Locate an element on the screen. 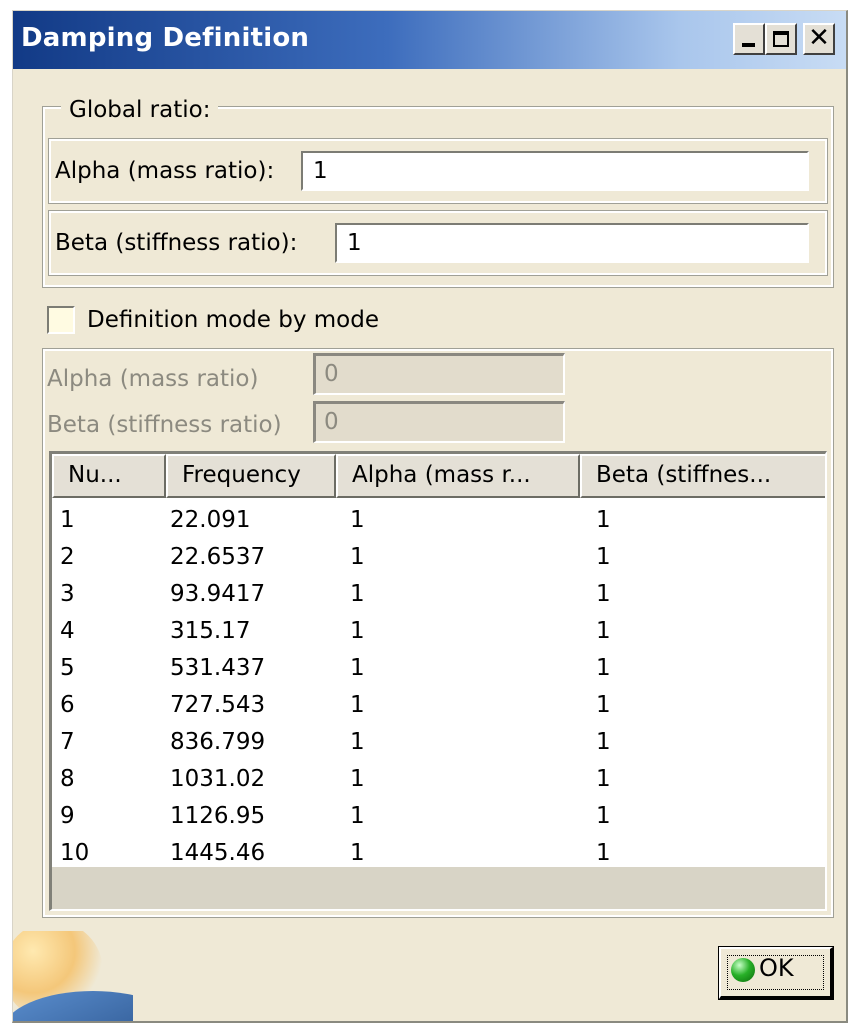  table-row: 8 1031.02 1 1 is located at coordinates (438, 779).